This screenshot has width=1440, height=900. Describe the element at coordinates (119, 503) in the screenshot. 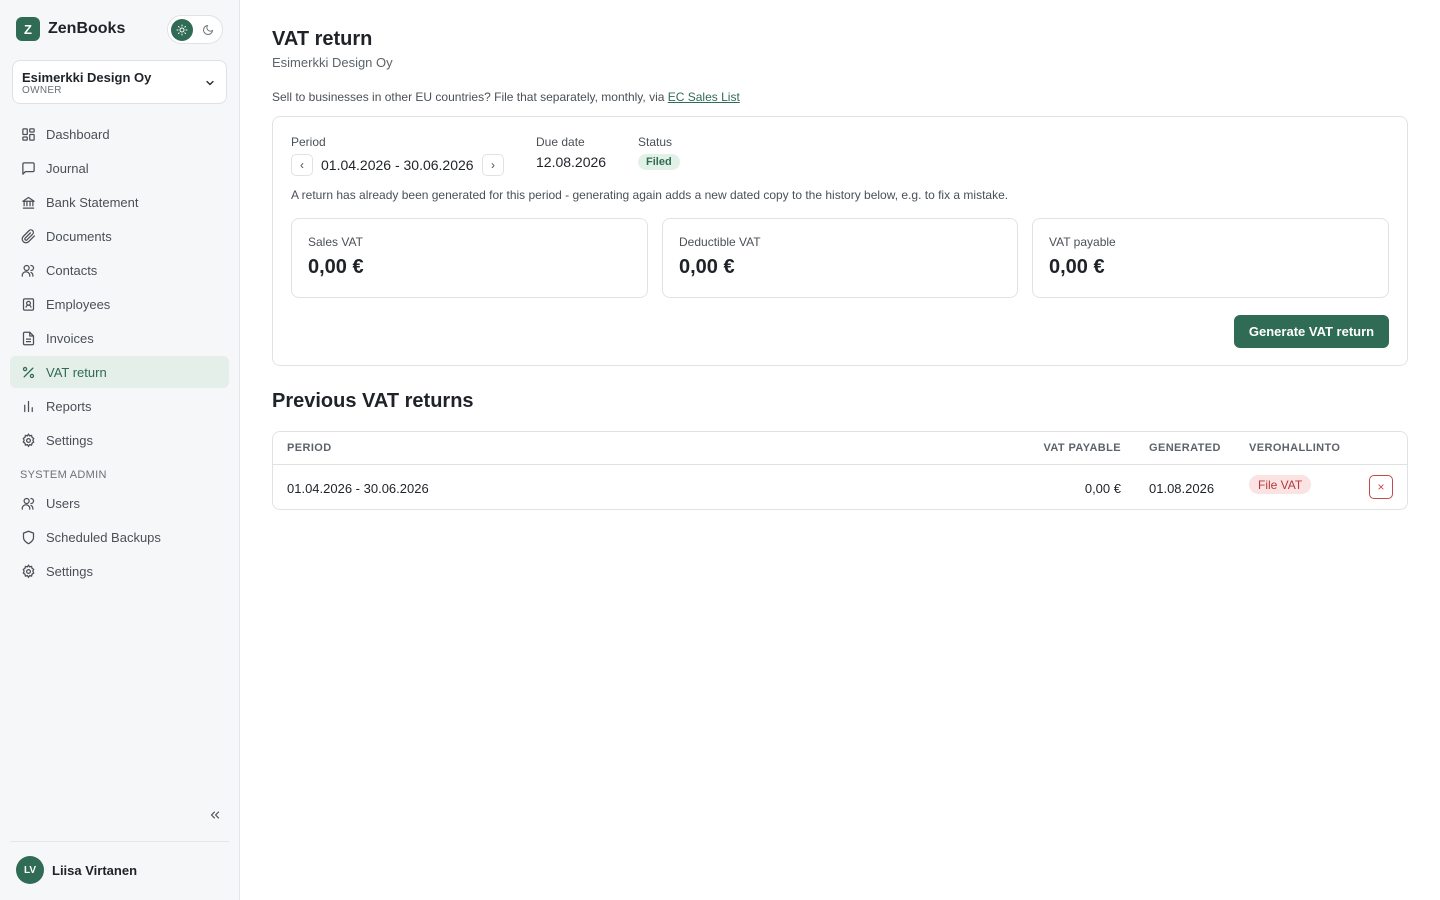

I see `sidebar-item-users: Users` at that location.